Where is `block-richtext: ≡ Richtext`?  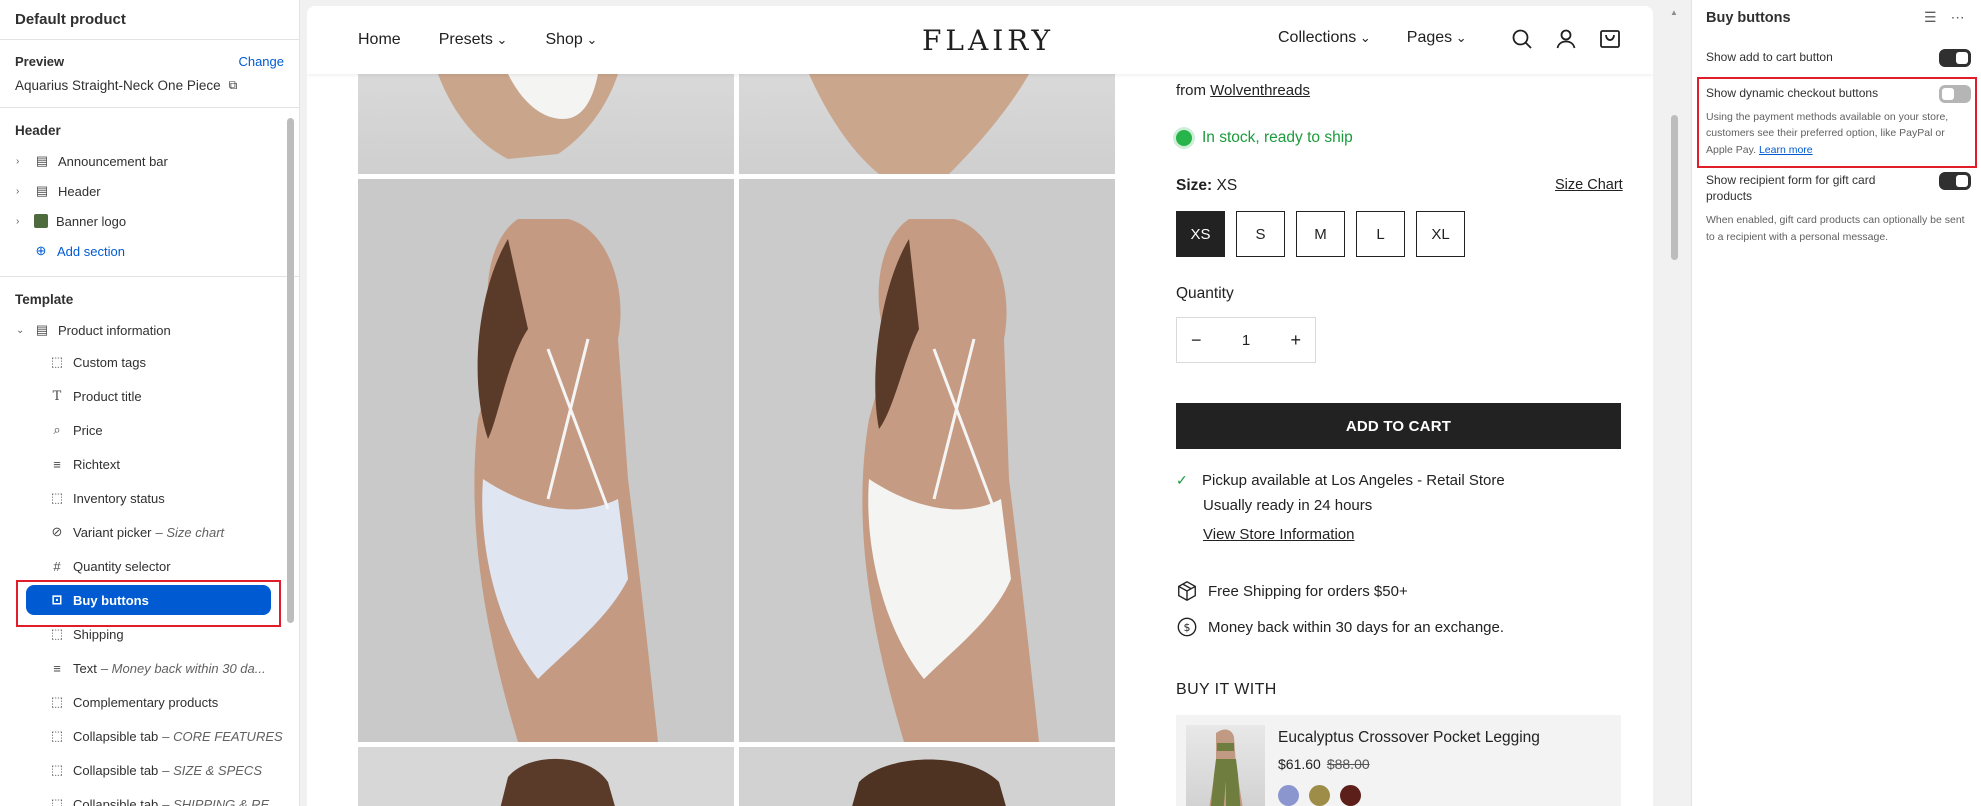 block-richtext: ≡ Richtext is located at coordinates (149, 464).